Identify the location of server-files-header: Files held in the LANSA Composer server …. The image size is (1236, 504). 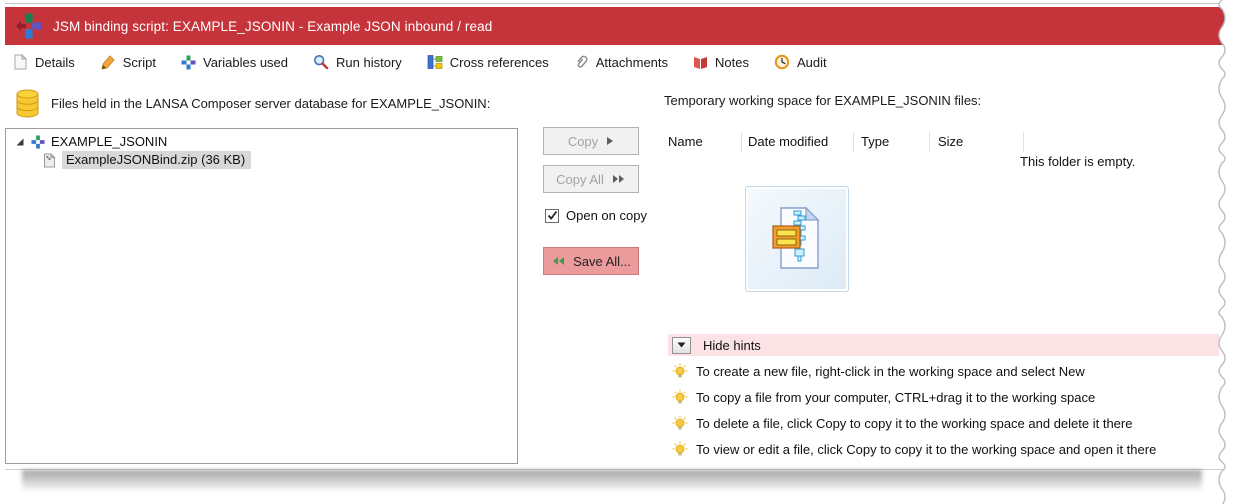
(252, 103).